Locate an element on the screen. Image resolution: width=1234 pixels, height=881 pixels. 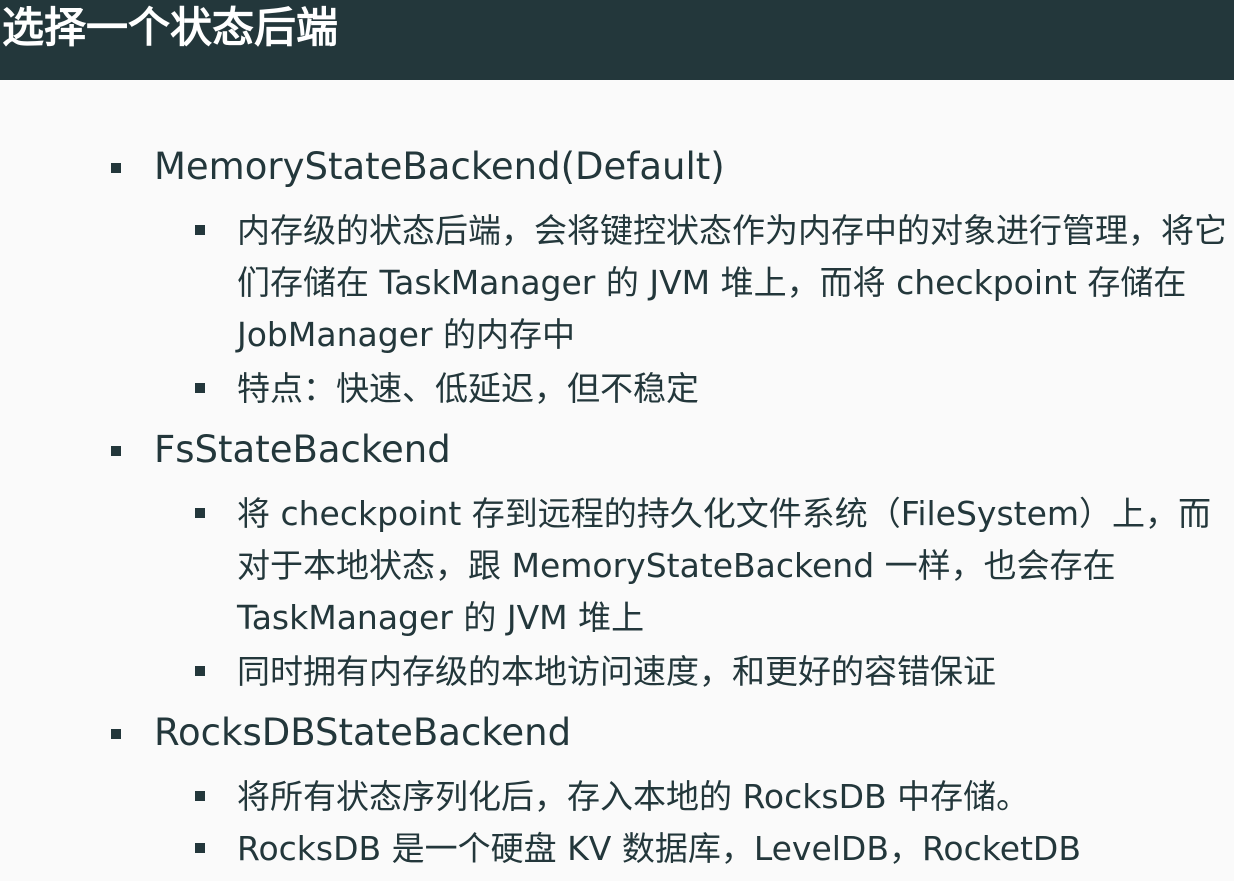
list-item: 同时拥有内存级的本地访问速度，和更好的容错保证 is located at coordinates (616, 671).